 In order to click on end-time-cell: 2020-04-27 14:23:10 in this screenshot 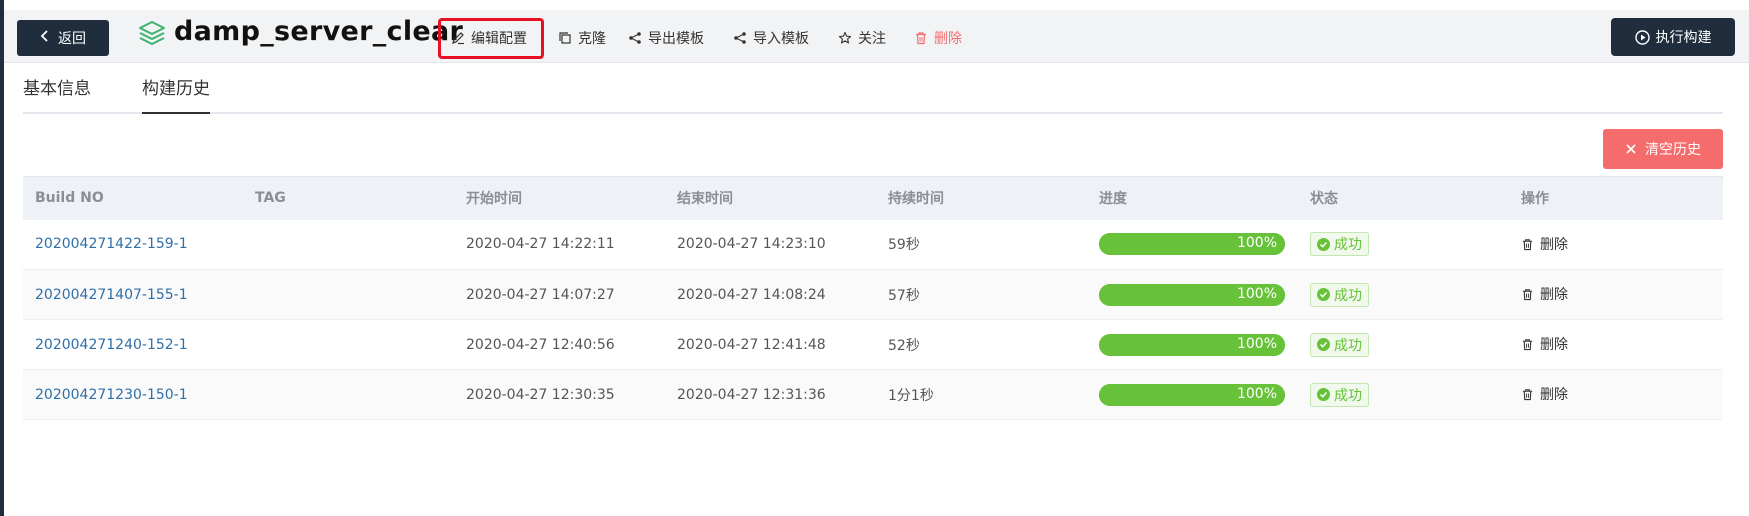, I will do `click(751, 244)`.